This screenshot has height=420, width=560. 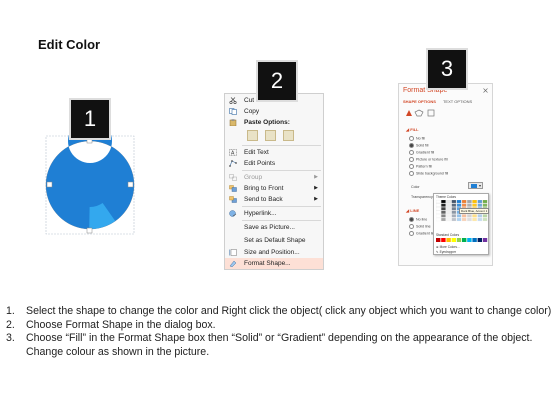 I want to click on donut-shape, so click(x=90, y=185).